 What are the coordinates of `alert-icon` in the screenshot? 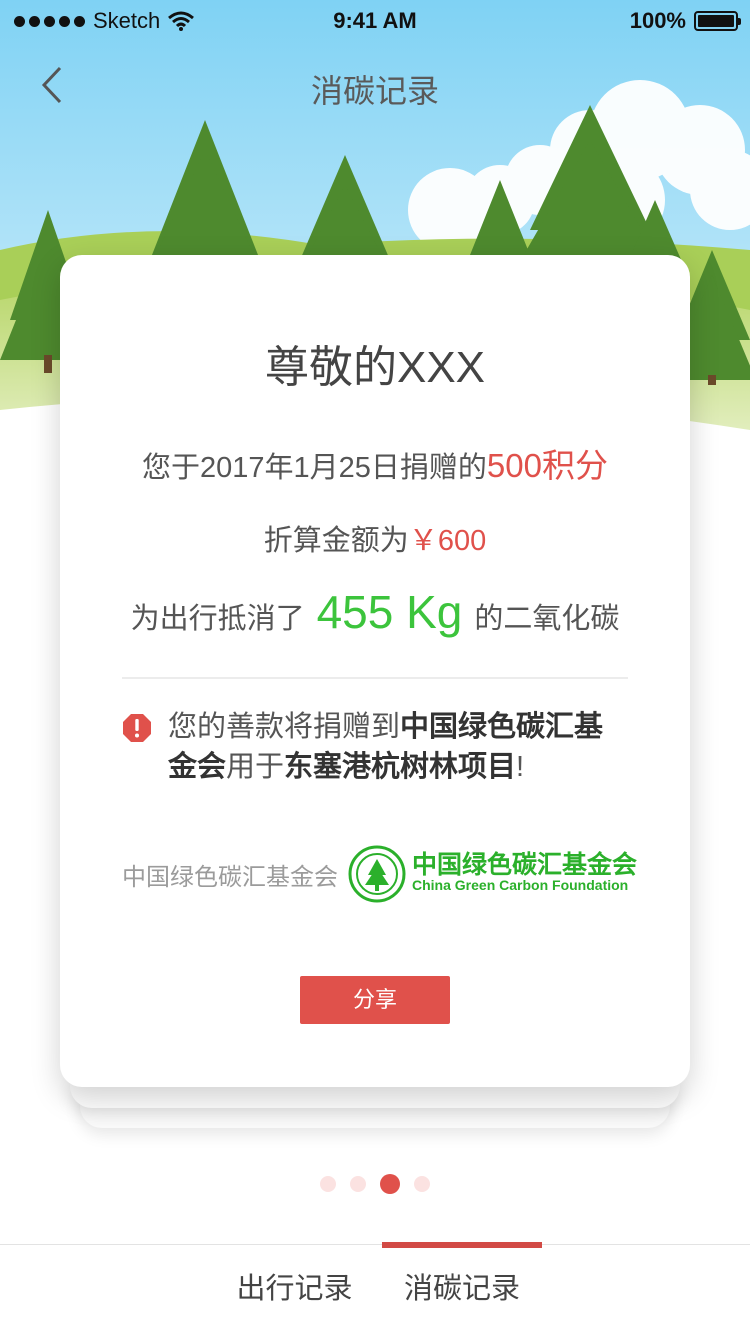 It's located at (137, 728).